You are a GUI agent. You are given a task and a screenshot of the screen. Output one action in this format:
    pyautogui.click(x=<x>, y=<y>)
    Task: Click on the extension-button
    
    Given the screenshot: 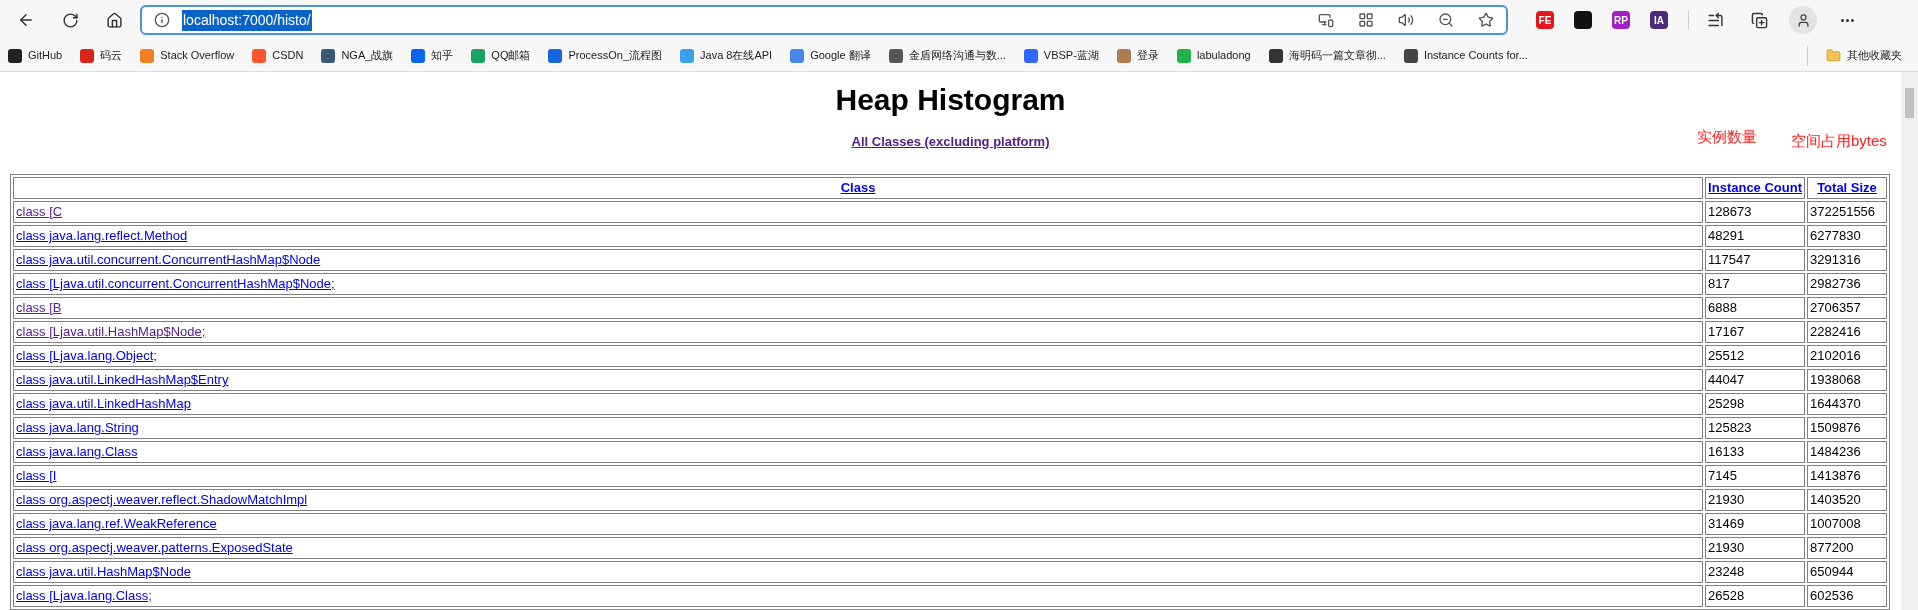 What is the action you would take?
    pyautogui.click(x=1583, y=20)
    